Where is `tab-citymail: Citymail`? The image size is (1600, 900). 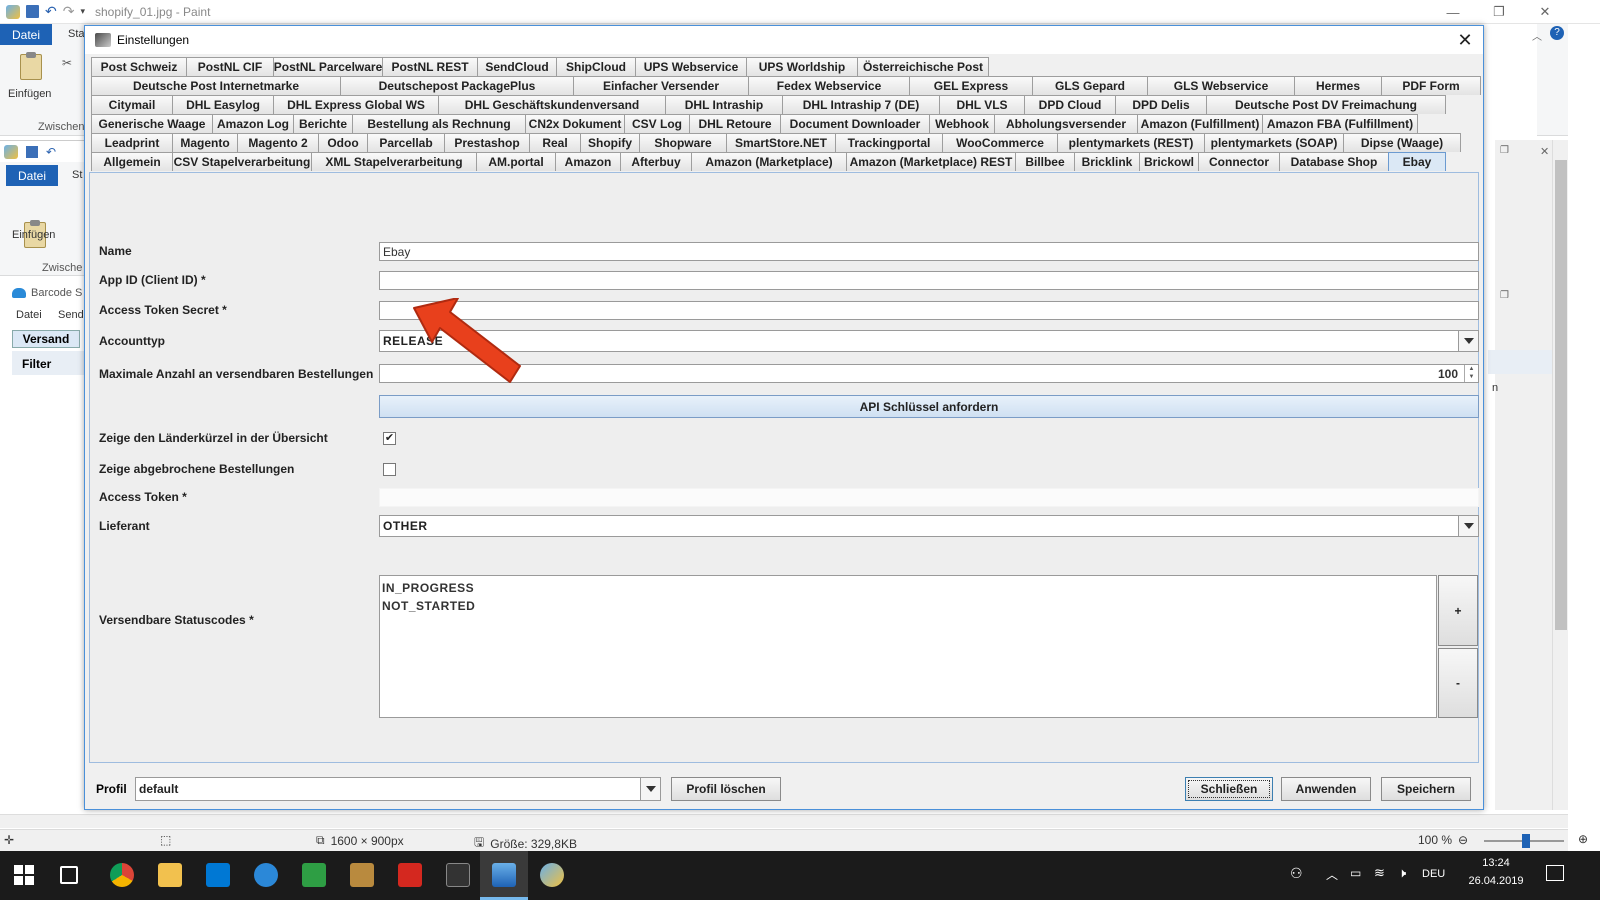
tab-citymail: Citymail is located at coordinates (132, 104).